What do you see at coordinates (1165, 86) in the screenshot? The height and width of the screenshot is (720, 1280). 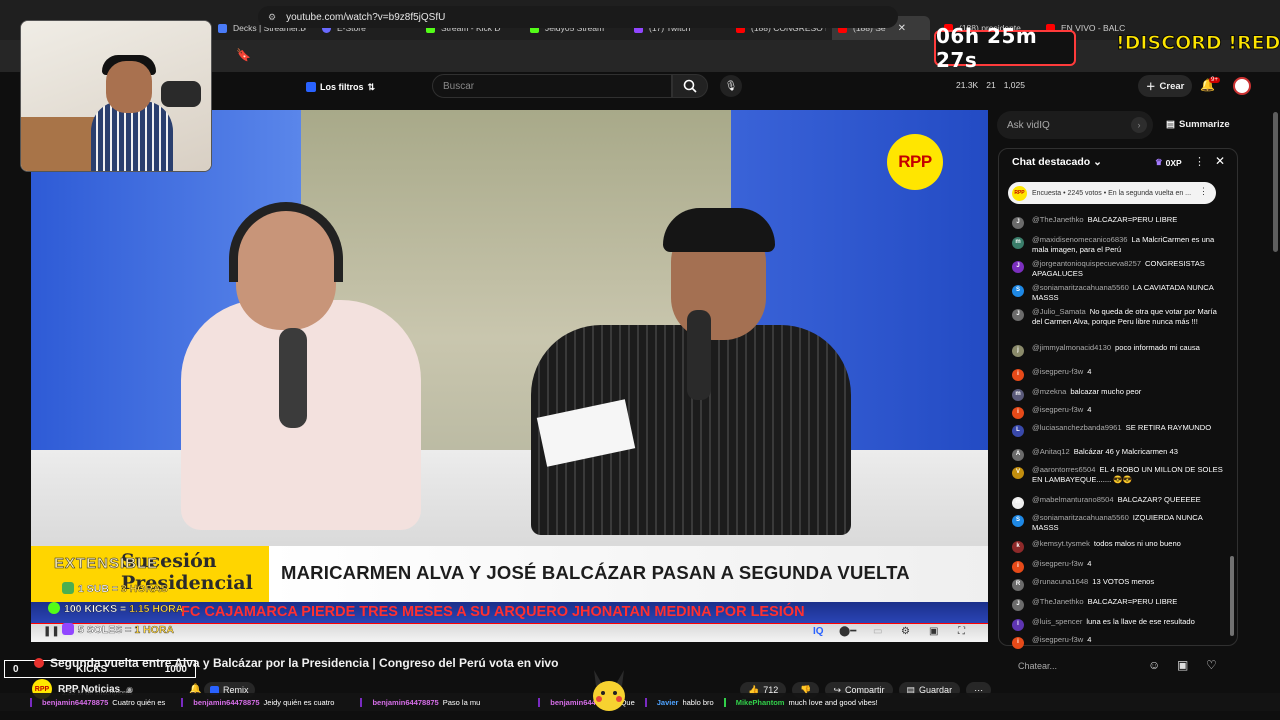 I see `create-button: ＋ Crear` at bounding box center [1165, 86].